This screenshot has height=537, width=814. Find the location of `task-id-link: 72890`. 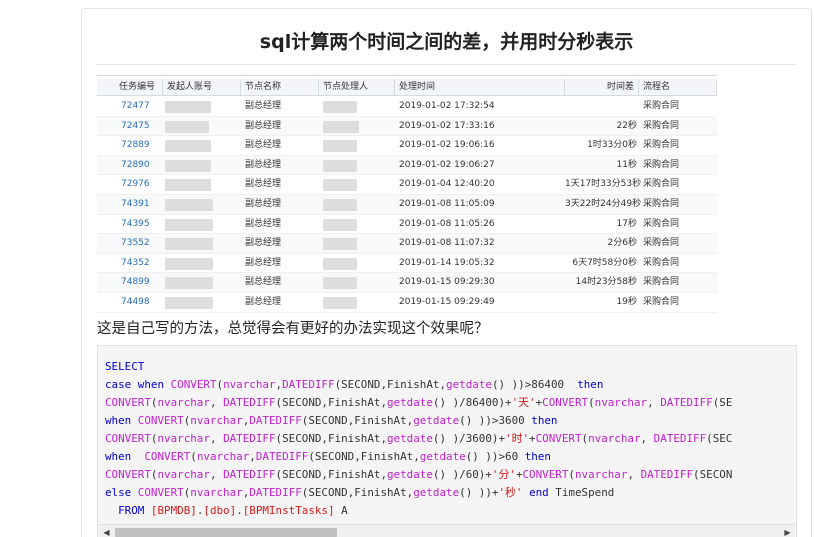

task-id-link: 72890 is located at coordinates (135, 165).